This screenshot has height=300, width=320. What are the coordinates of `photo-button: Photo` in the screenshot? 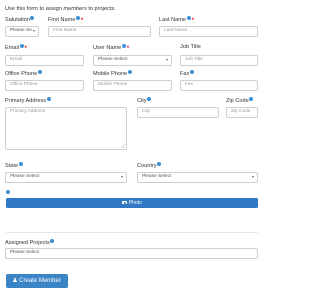 It's located at (132, 203).